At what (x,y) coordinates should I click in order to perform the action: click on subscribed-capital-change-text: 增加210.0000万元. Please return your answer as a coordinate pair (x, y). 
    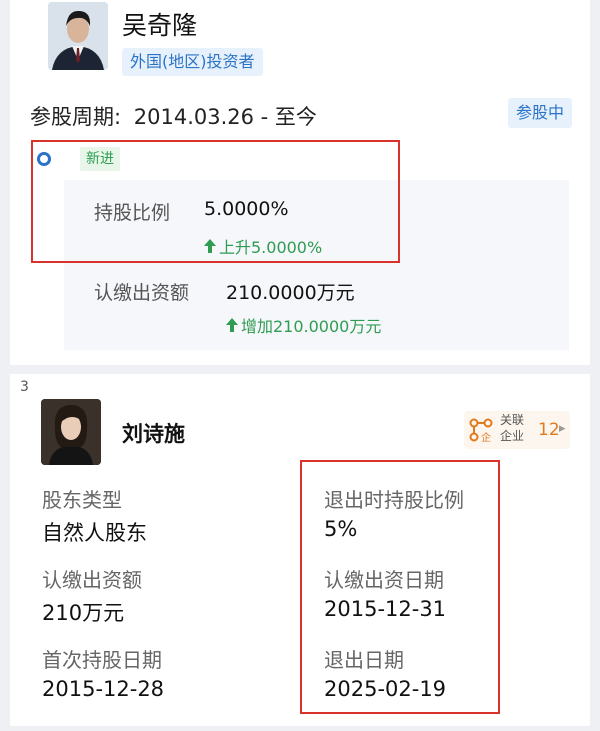
    Looking at the image, I should click on (311, 326).